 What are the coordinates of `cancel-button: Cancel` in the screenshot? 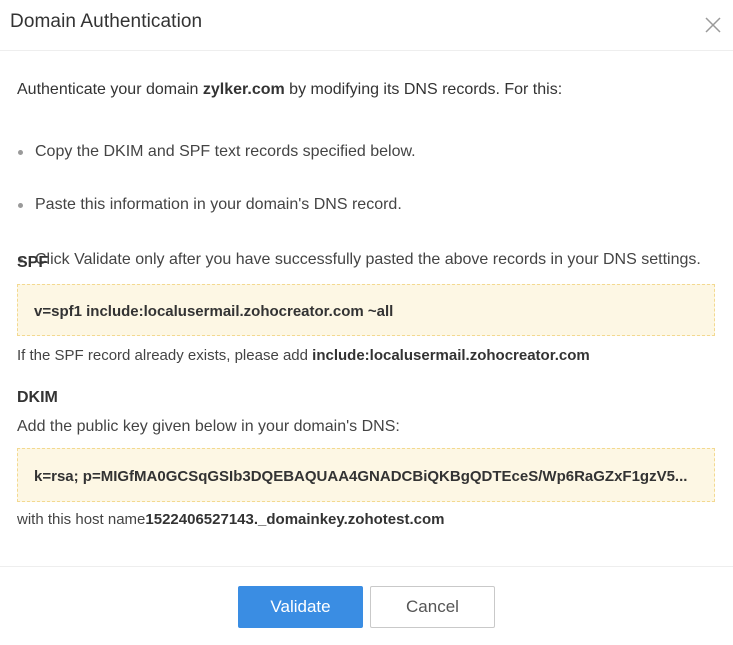 It's located at (432, 607).